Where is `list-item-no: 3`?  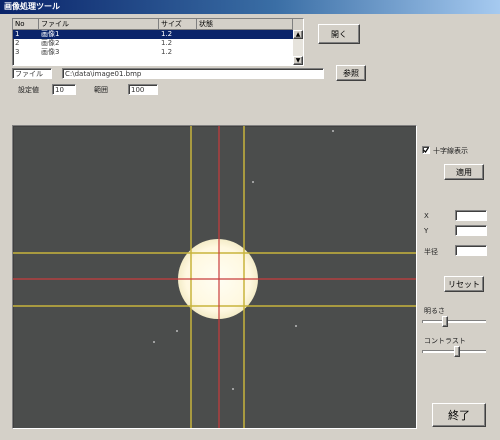 list-item-no: 3 is located at coordinates (17, 52).